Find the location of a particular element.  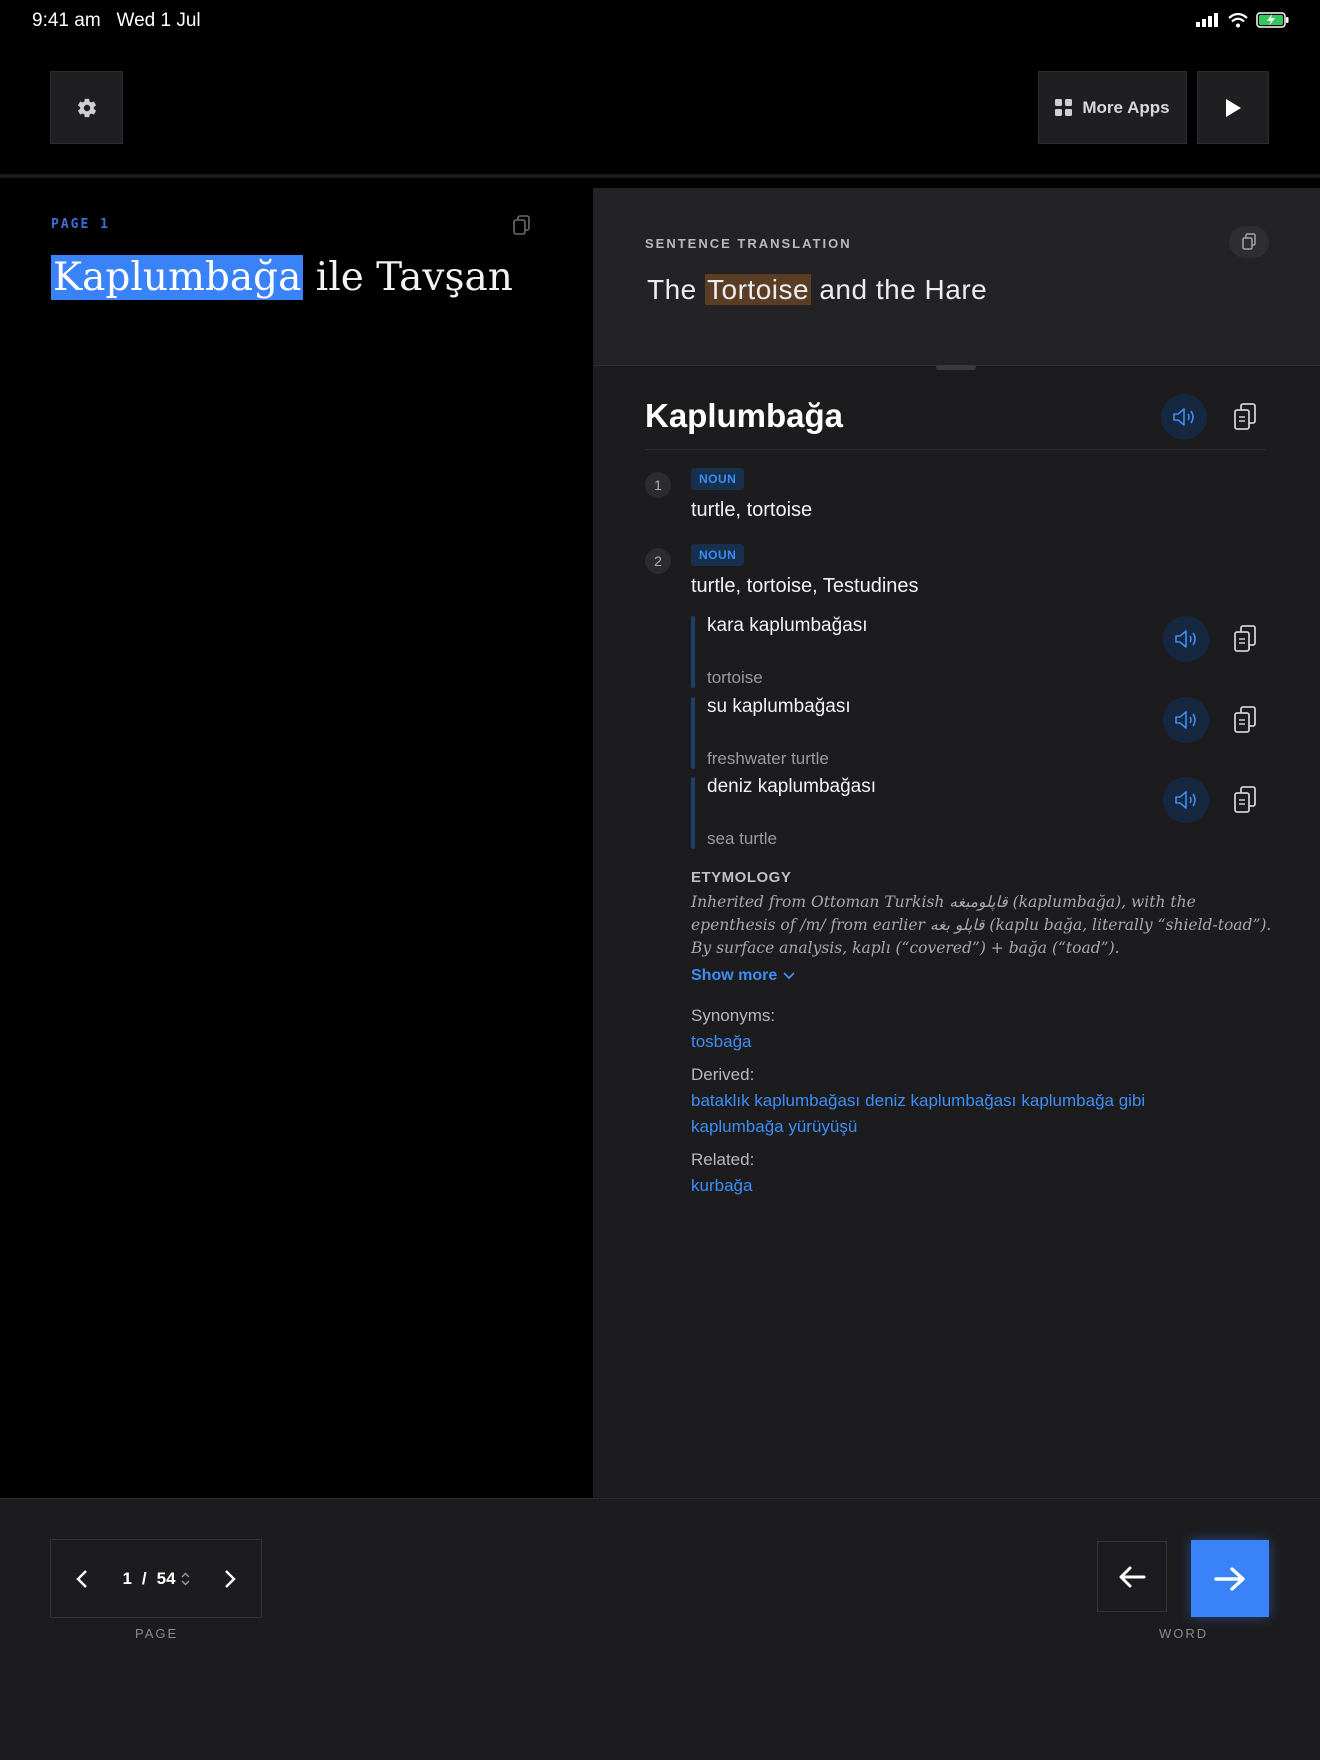

derived-link: kaplumbağa gibi is located at coordinates (1083, 1101).